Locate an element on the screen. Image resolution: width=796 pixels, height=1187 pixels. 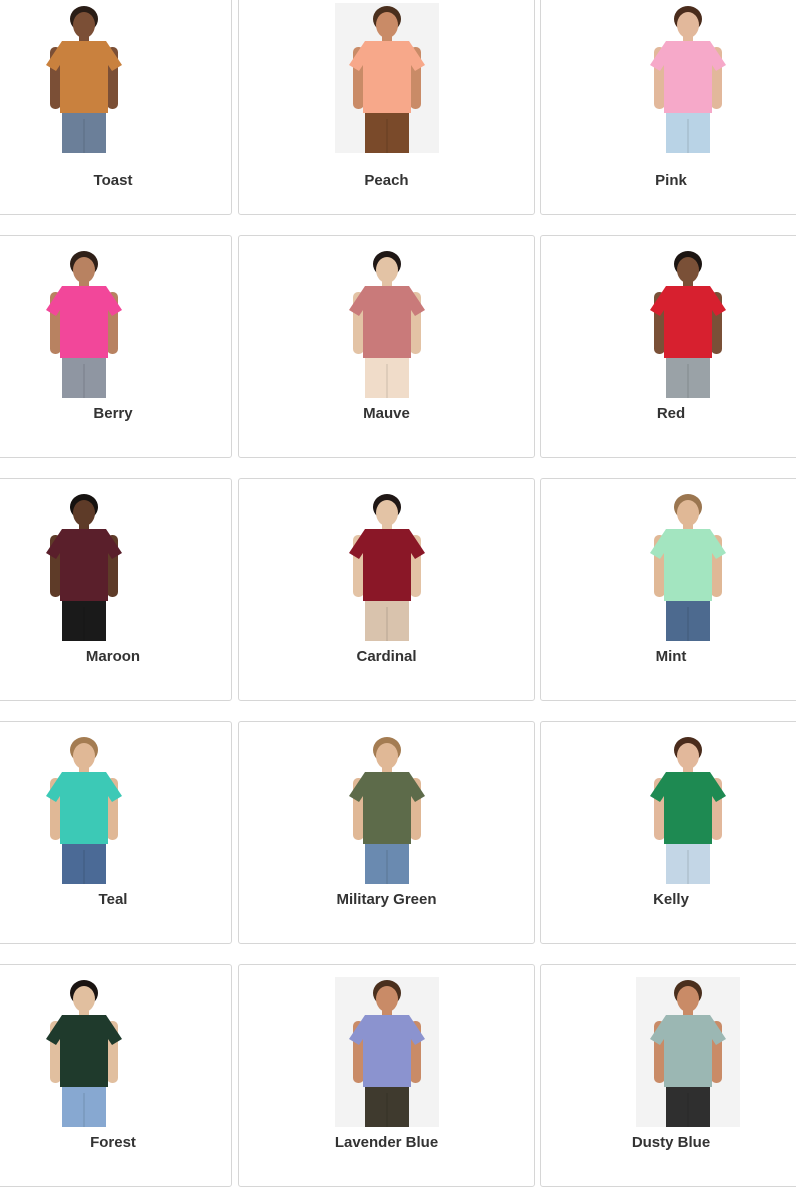
color-swatch-card: Dusty Blue is located at coordinates (668, 1075).